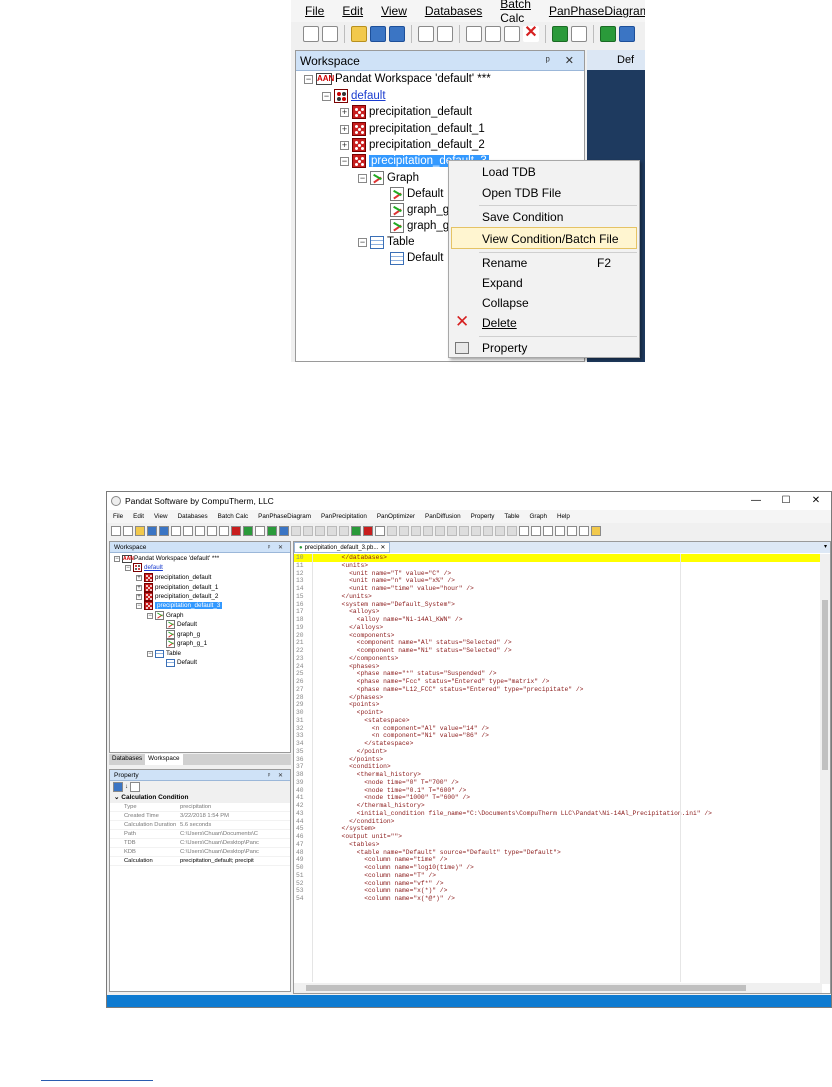 This screenshot has height=1087, width=832. Describe the element at coordinates (557, 736) in the screenshot. I see `code-line: 33 <n component="Ni" value="86" />` at that location.